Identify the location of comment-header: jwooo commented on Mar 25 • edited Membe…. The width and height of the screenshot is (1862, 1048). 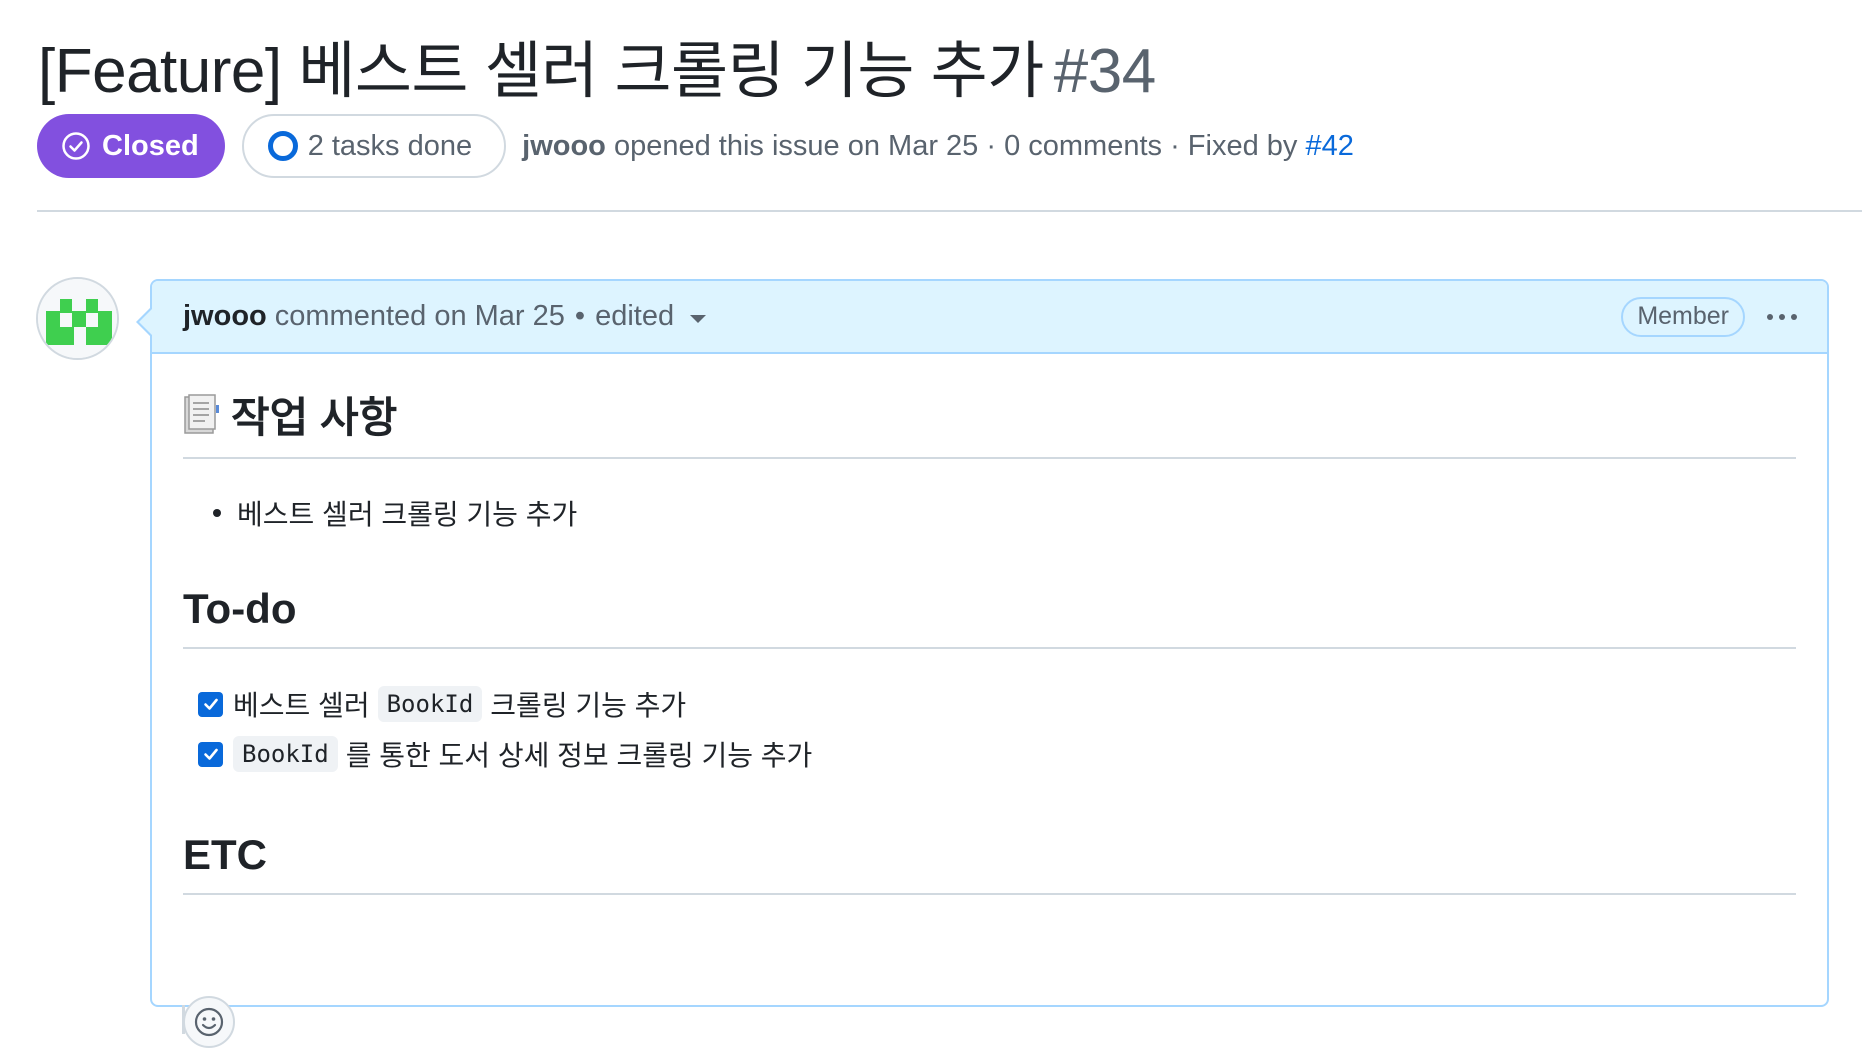
(989, 317).